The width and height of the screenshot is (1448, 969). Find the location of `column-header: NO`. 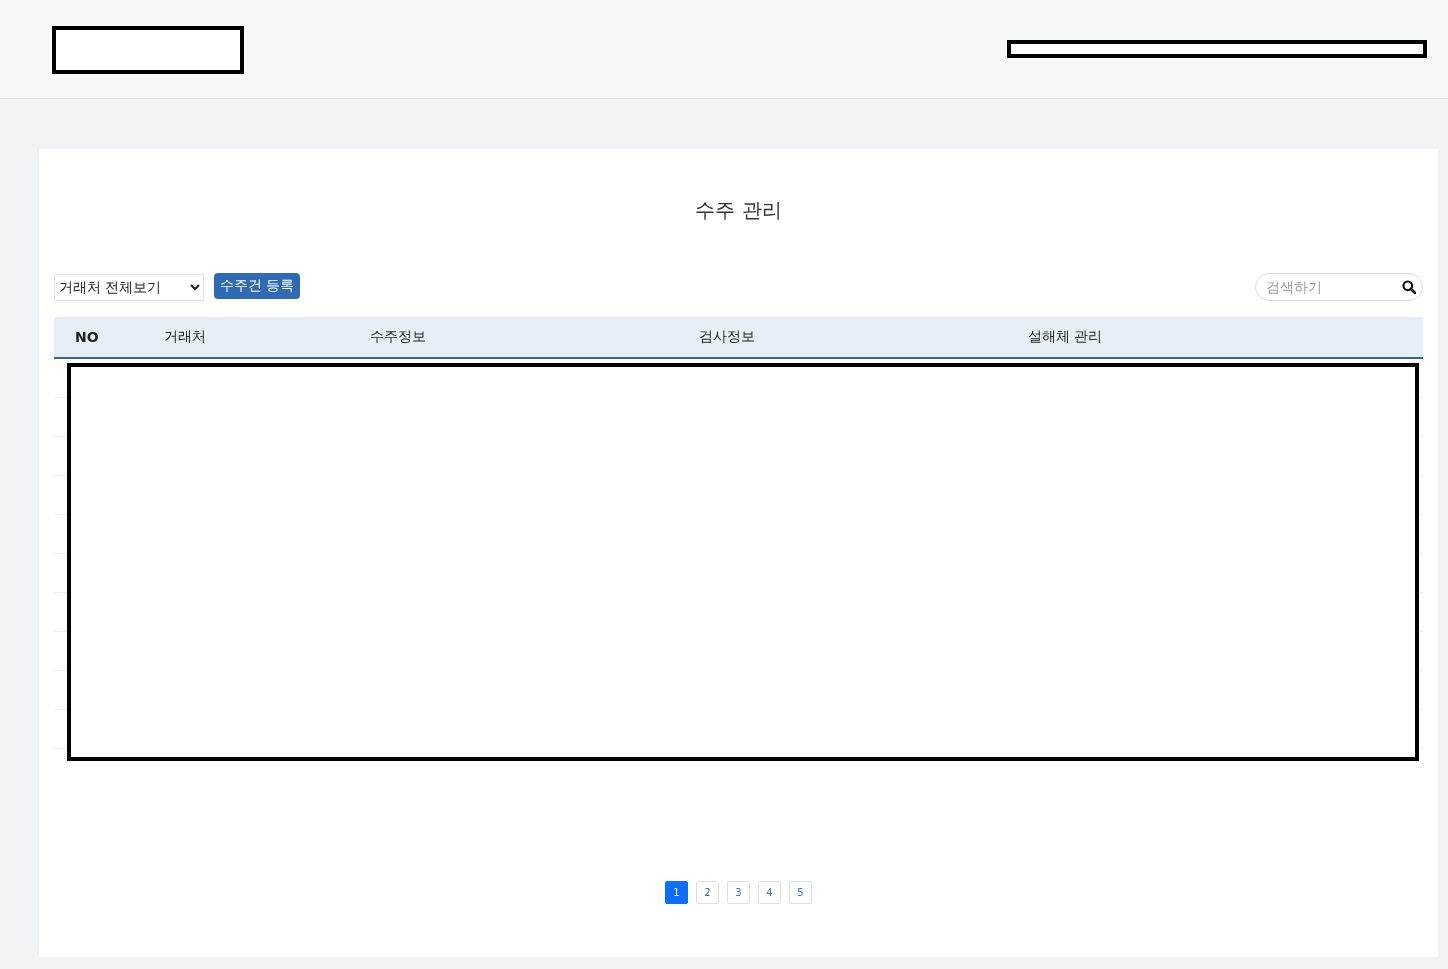

column-header: NO is located at coordinates (87, 337).